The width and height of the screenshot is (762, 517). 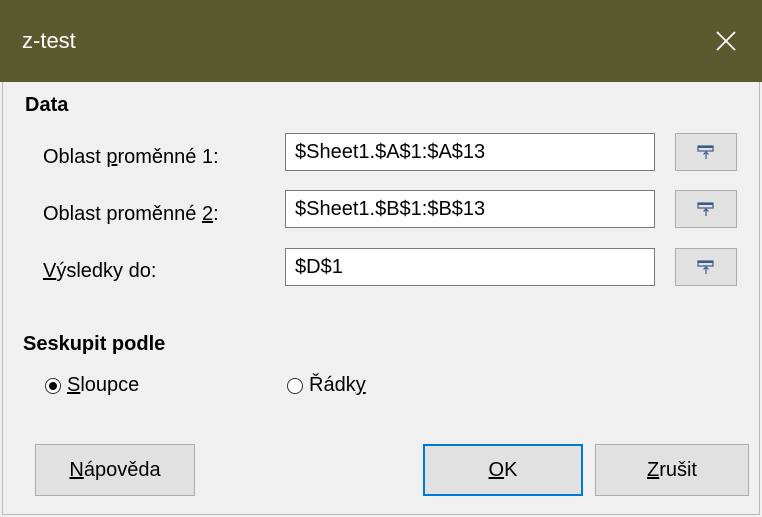 What do you see at coordinates (131, 214) in the screenshot?
I see `var2-range-label: Oblast proměnné 2:` at bounding box center [131, 214].